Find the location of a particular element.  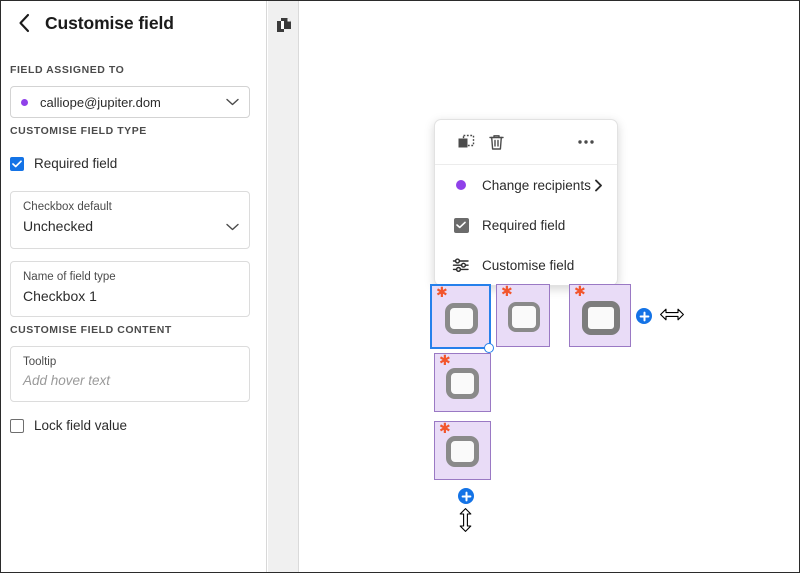

required-field-label: Required field is located at coordinates (76, 163).